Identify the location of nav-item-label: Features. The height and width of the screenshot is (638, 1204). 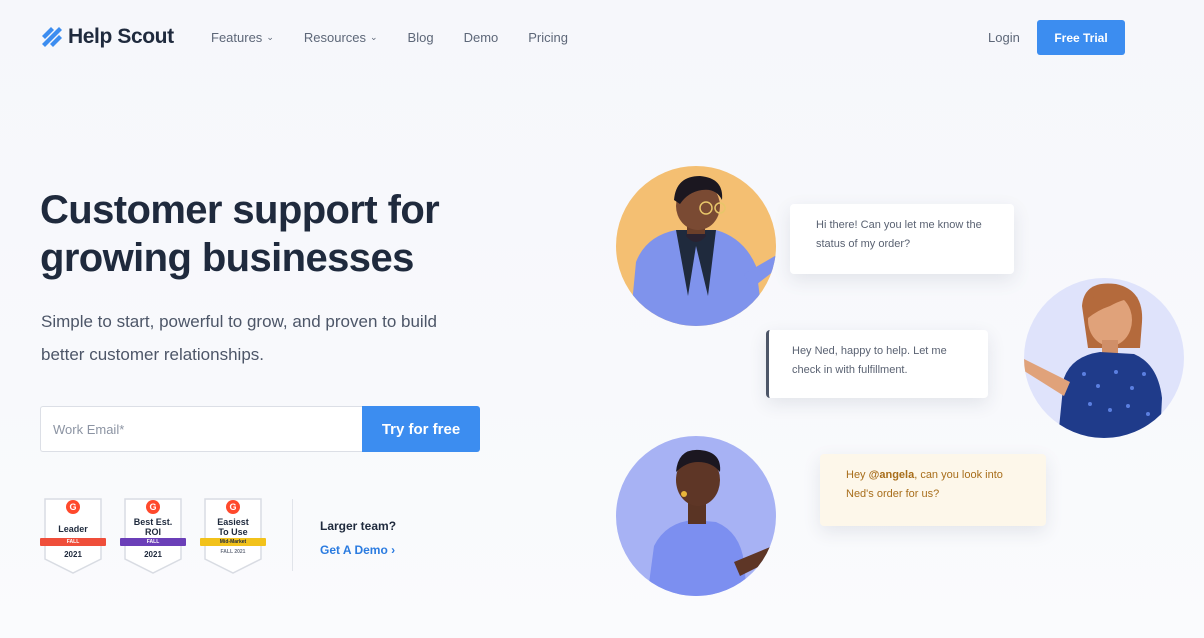
(237, 37).